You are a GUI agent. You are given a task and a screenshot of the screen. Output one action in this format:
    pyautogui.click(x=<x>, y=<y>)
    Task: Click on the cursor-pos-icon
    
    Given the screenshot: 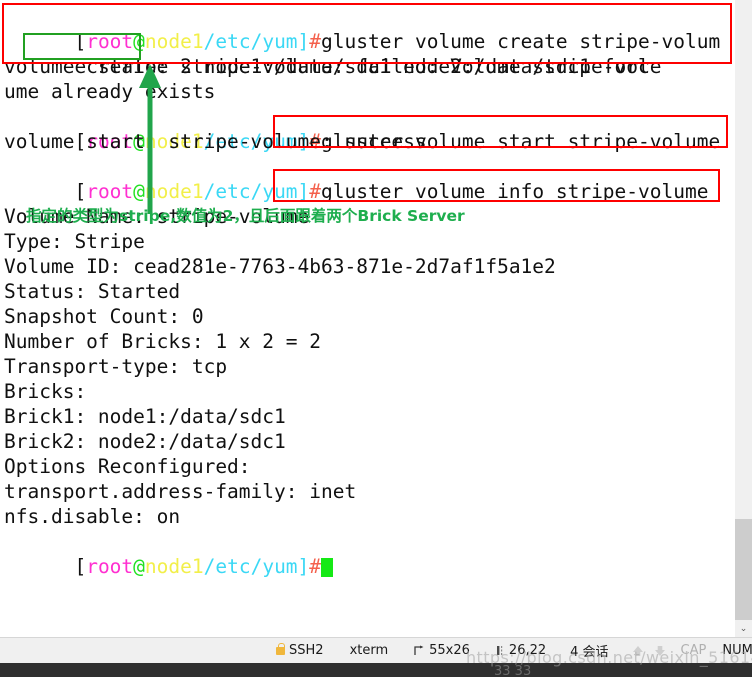 What is the action you would take?
    pyautogui.click(x=499, y=650)
    